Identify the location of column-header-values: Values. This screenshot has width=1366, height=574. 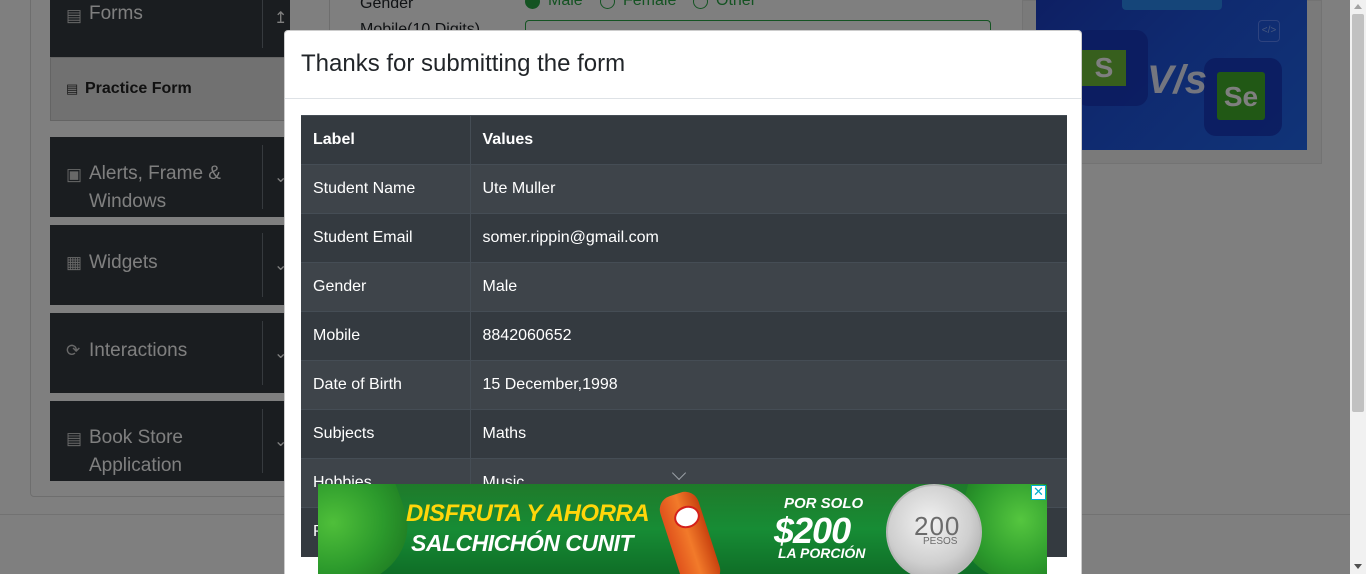
(768, 140).